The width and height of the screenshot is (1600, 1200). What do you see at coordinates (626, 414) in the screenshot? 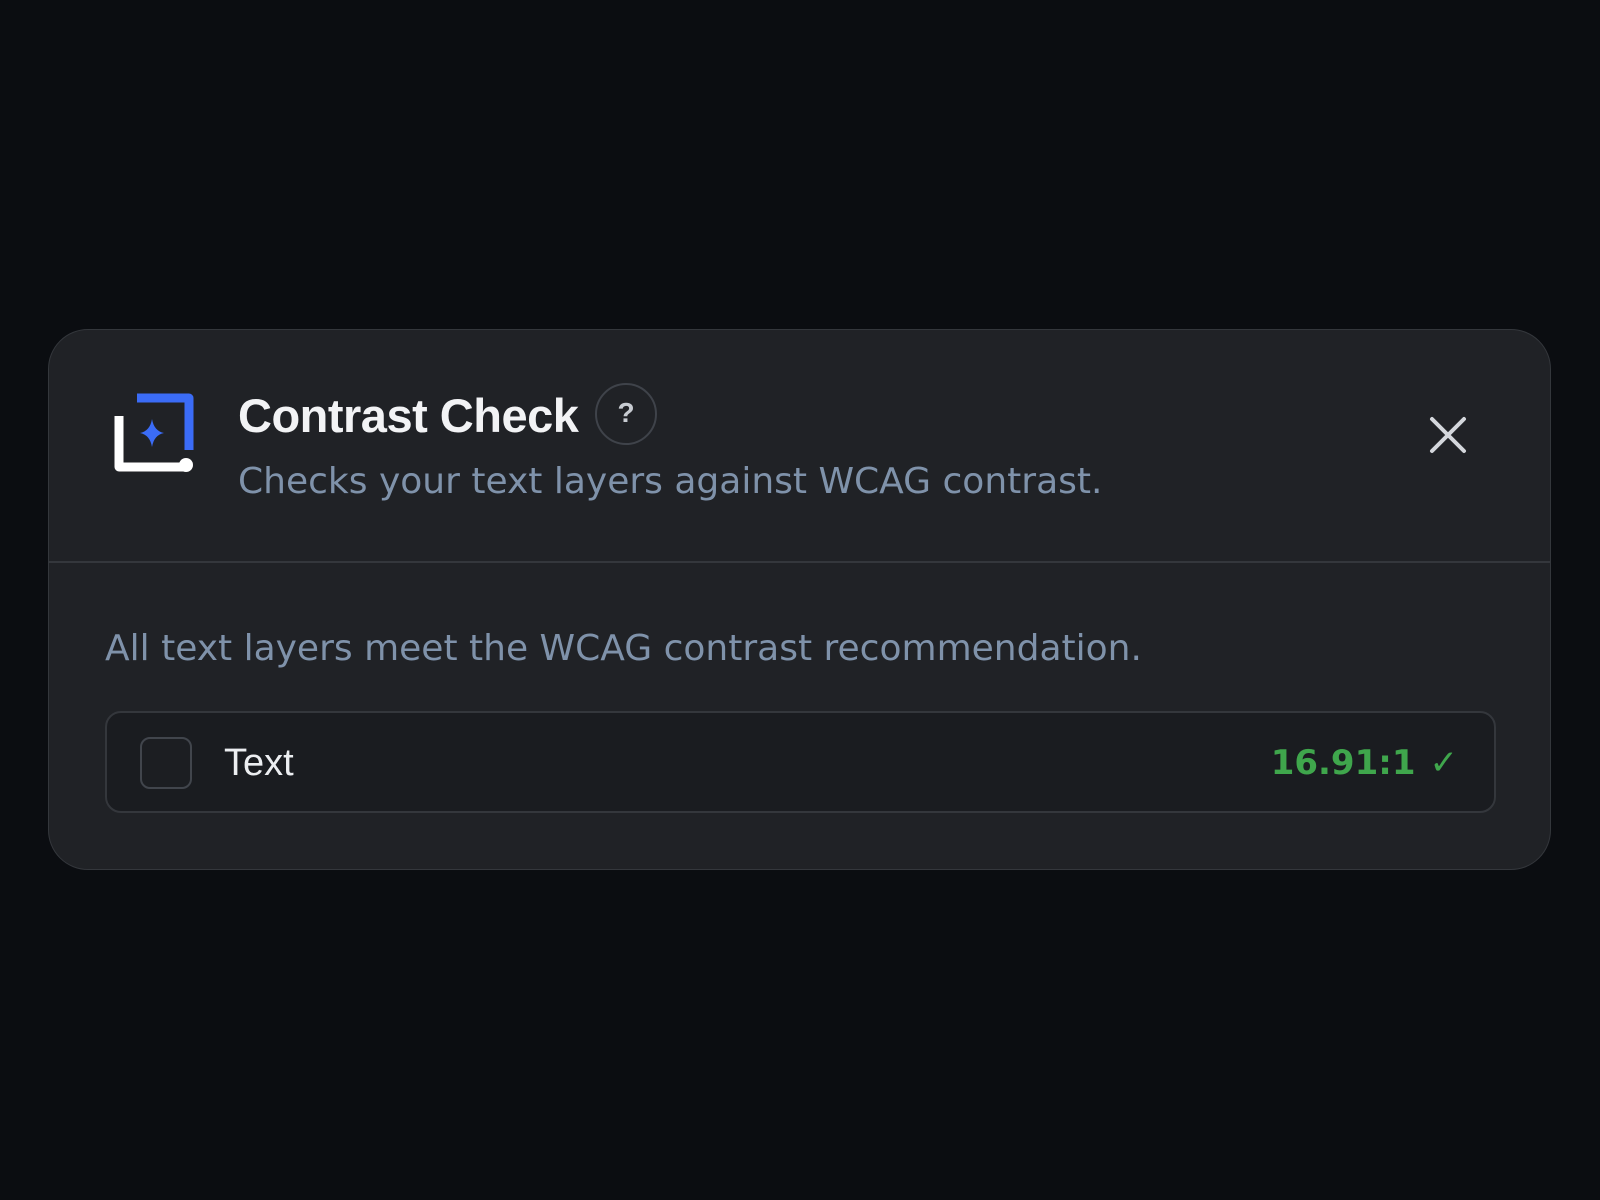
I see `help-button: ?` at bounding box center [626, 414].